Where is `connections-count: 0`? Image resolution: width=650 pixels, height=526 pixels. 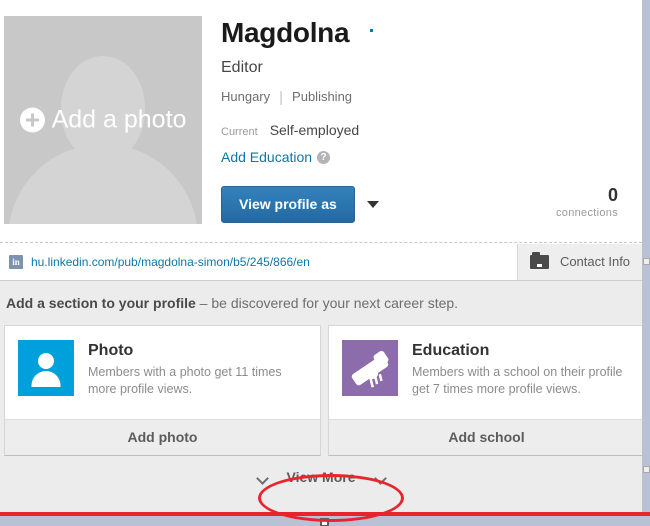 connections-count: 0 is located at coordinates (612, 195).